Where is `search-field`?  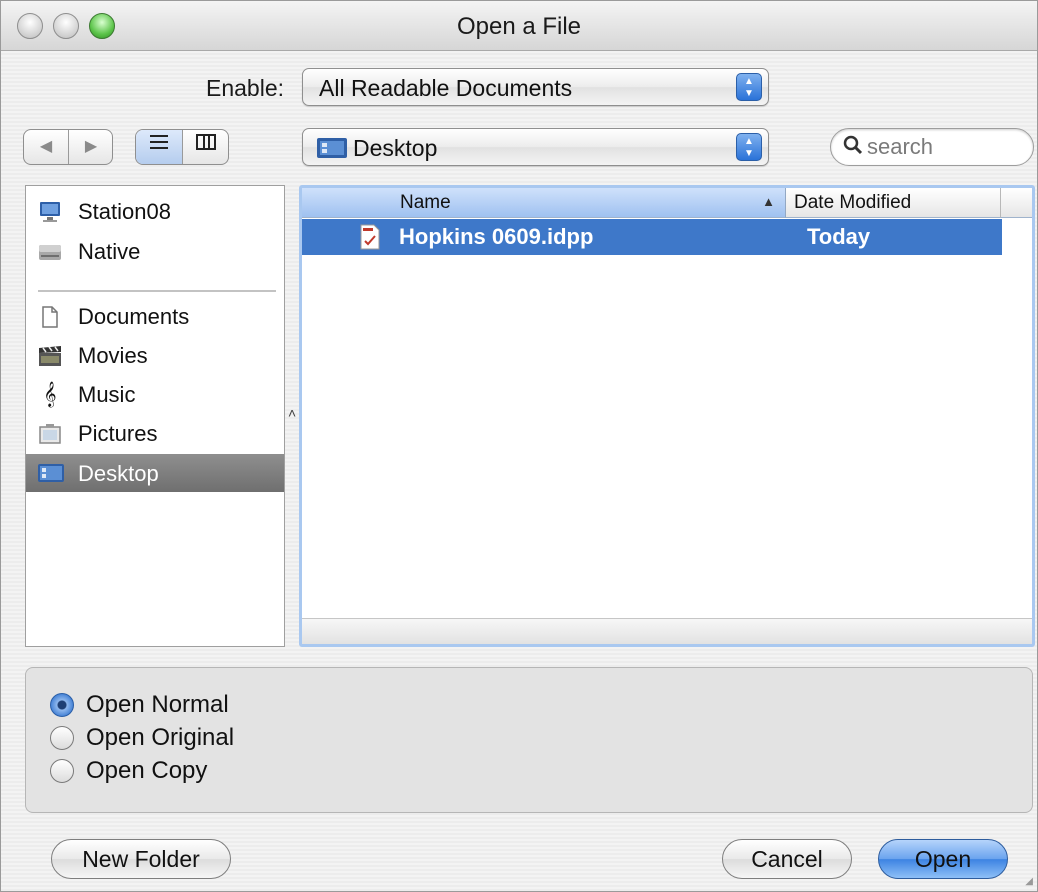 search-field is located at coordinates (932, 147).